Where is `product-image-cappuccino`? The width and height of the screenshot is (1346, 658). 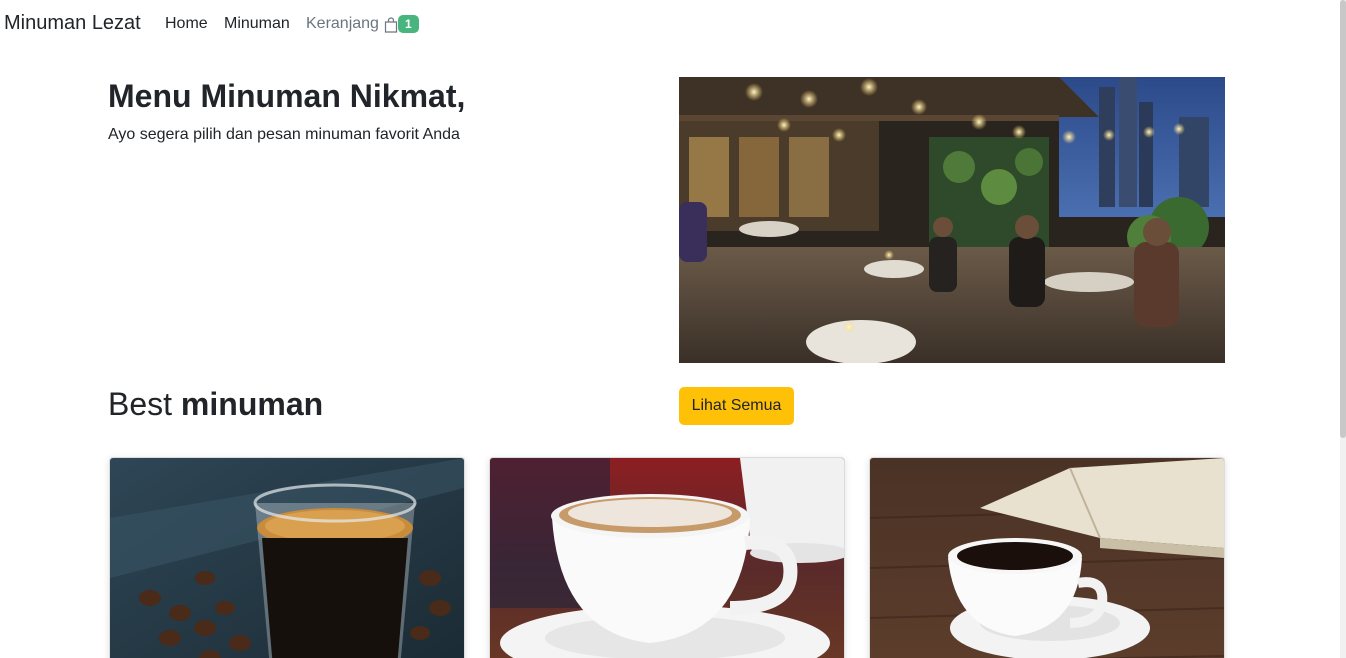
product-image-cappuccino is located at coordinates (667, 558).